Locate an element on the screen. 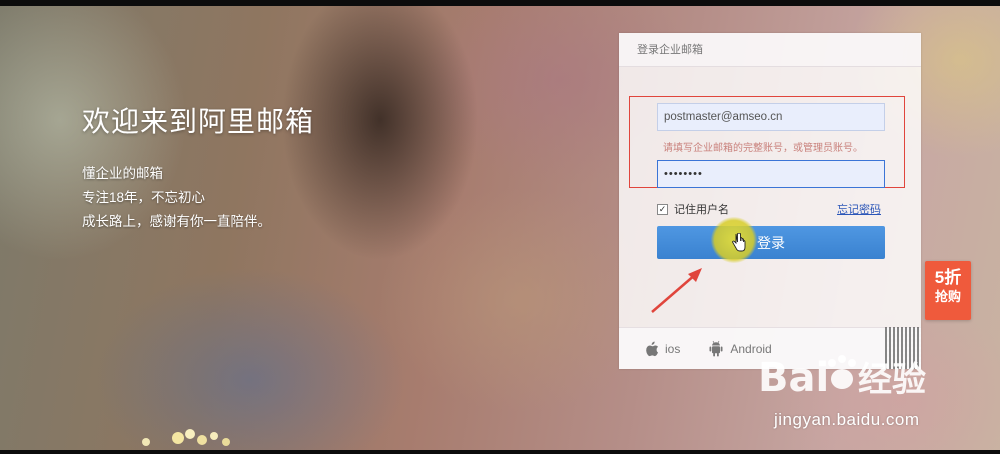  login-button: 登录 is located at coordinates (771, 242).